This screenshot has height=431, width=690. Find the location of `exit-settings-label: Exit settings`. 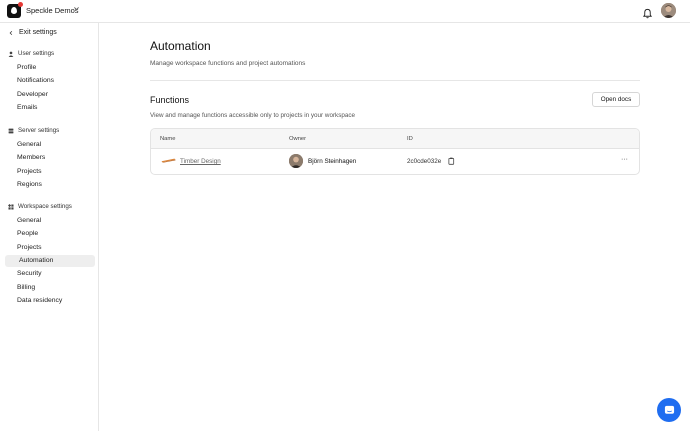

exit-settings-label: Exit settings is located at coordinates (38, 32).